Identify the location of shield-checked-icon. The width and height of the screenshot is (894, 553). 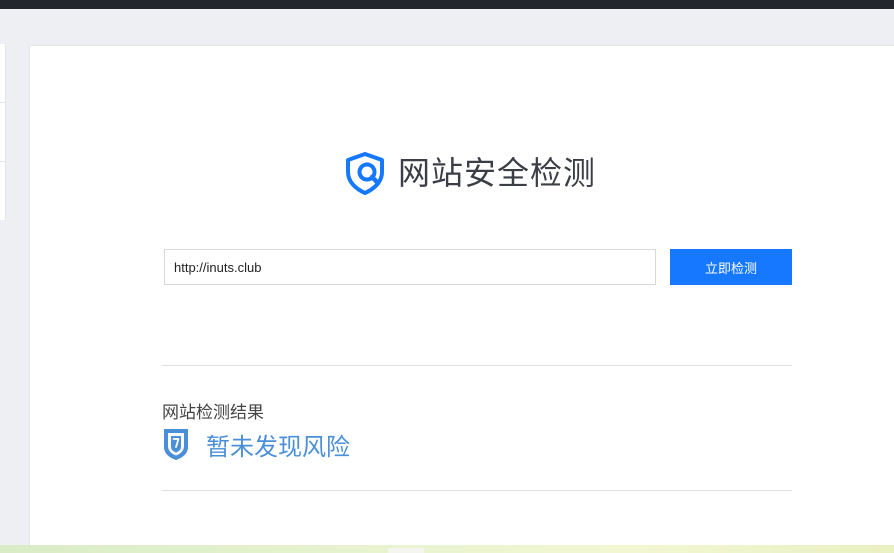
(176, 444).